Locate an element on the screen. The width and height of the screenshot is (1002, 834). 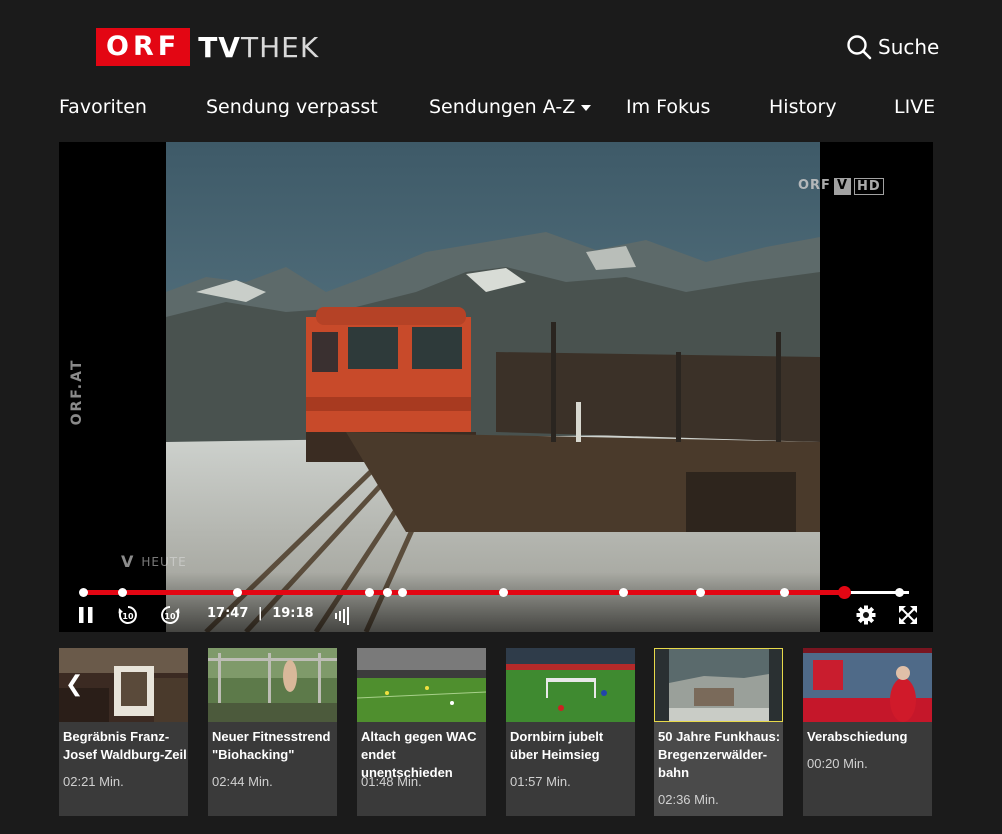
rewind-10-button: 10 is located at coordinates (128, 615).